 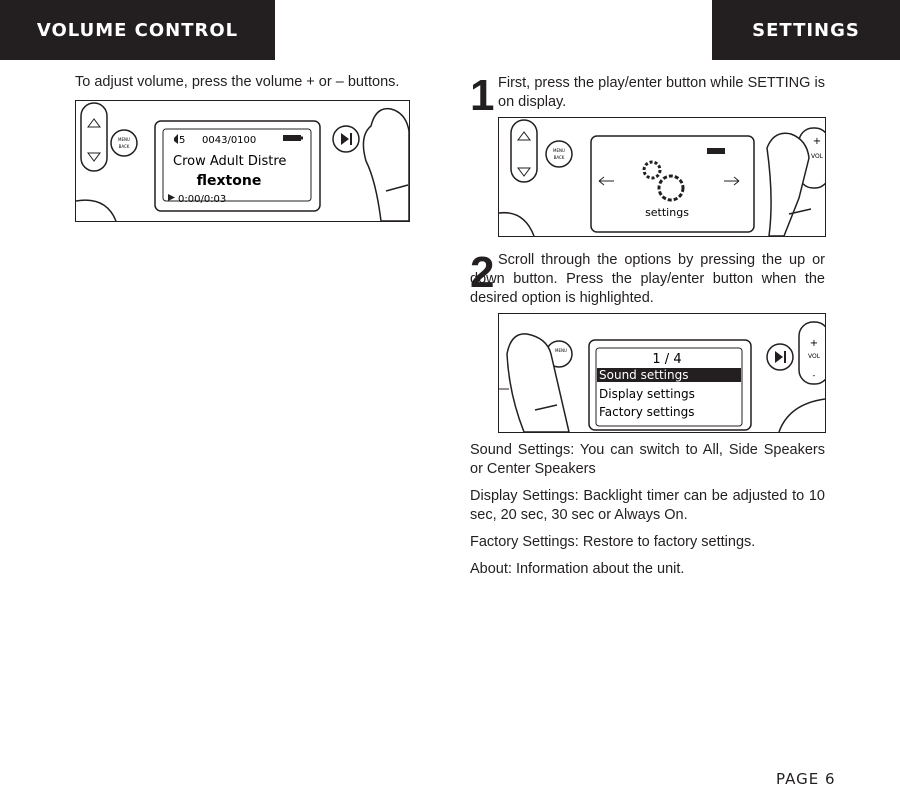 I want to click on page-number: PAGE 6, so click(x=806, y=777).